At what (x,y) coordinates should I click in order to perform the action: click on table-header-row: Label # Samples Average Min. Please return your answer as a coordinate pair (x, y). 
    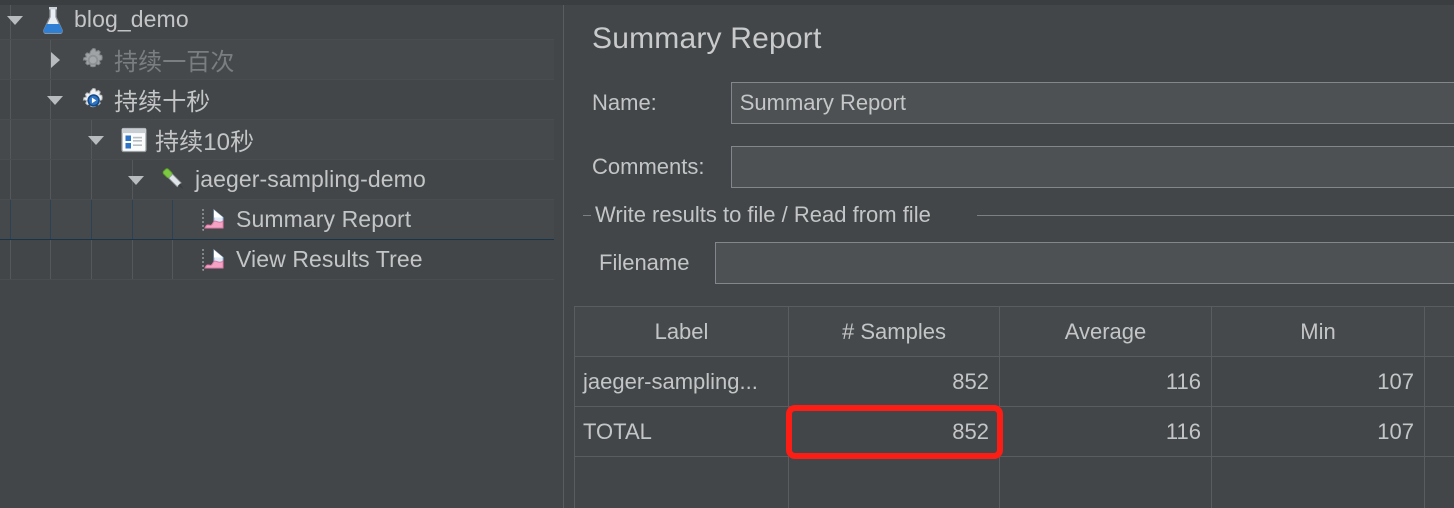
    Looking at the image, I should click on (1014, 331).